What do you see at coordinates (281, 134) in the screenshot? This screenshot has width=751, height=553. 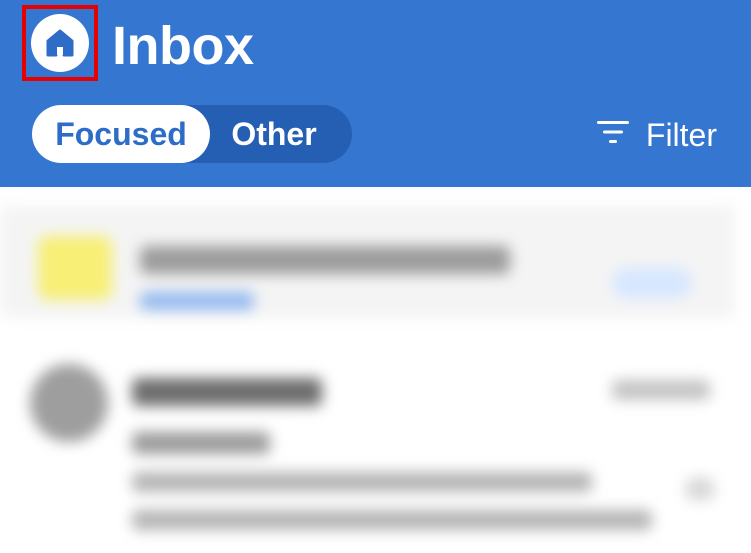 I see `tab-other: Other` at bounding box center [281, 134].